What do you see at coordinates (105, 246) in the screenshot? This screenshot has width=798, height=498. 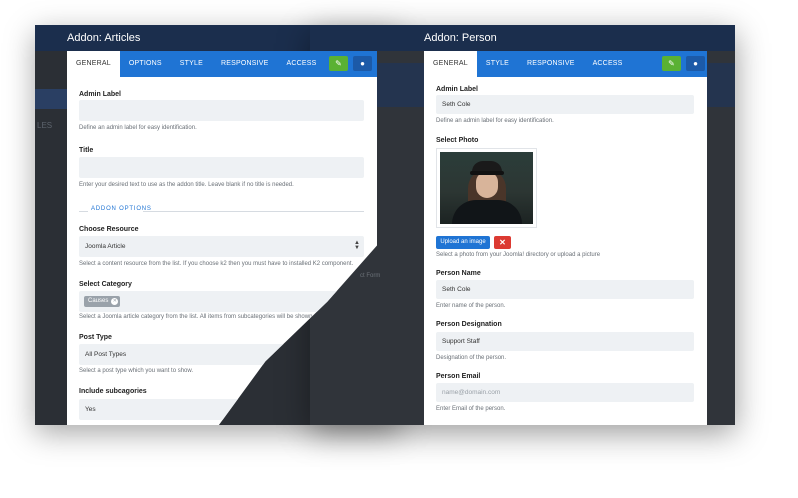 I see `choose-resource-value: Joomla Article` at bounding box center [105, 246].